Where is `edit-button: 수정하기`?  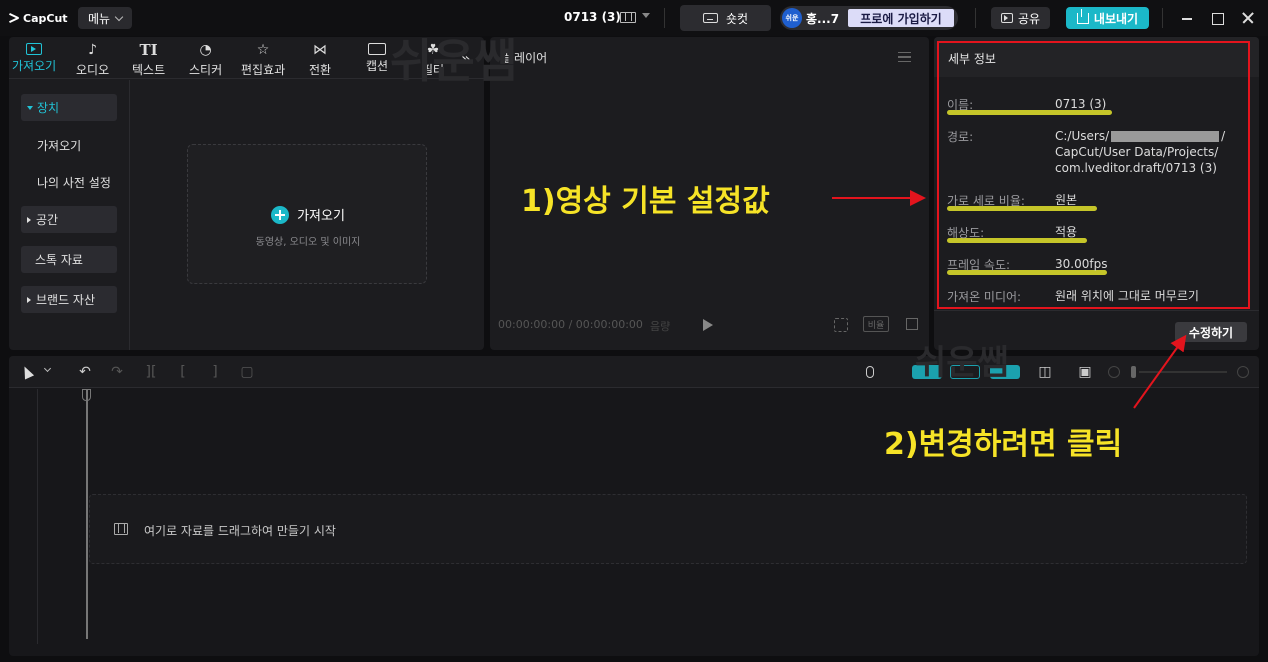 edit-button: 수정하기 is located at coordinates (1211, 332).